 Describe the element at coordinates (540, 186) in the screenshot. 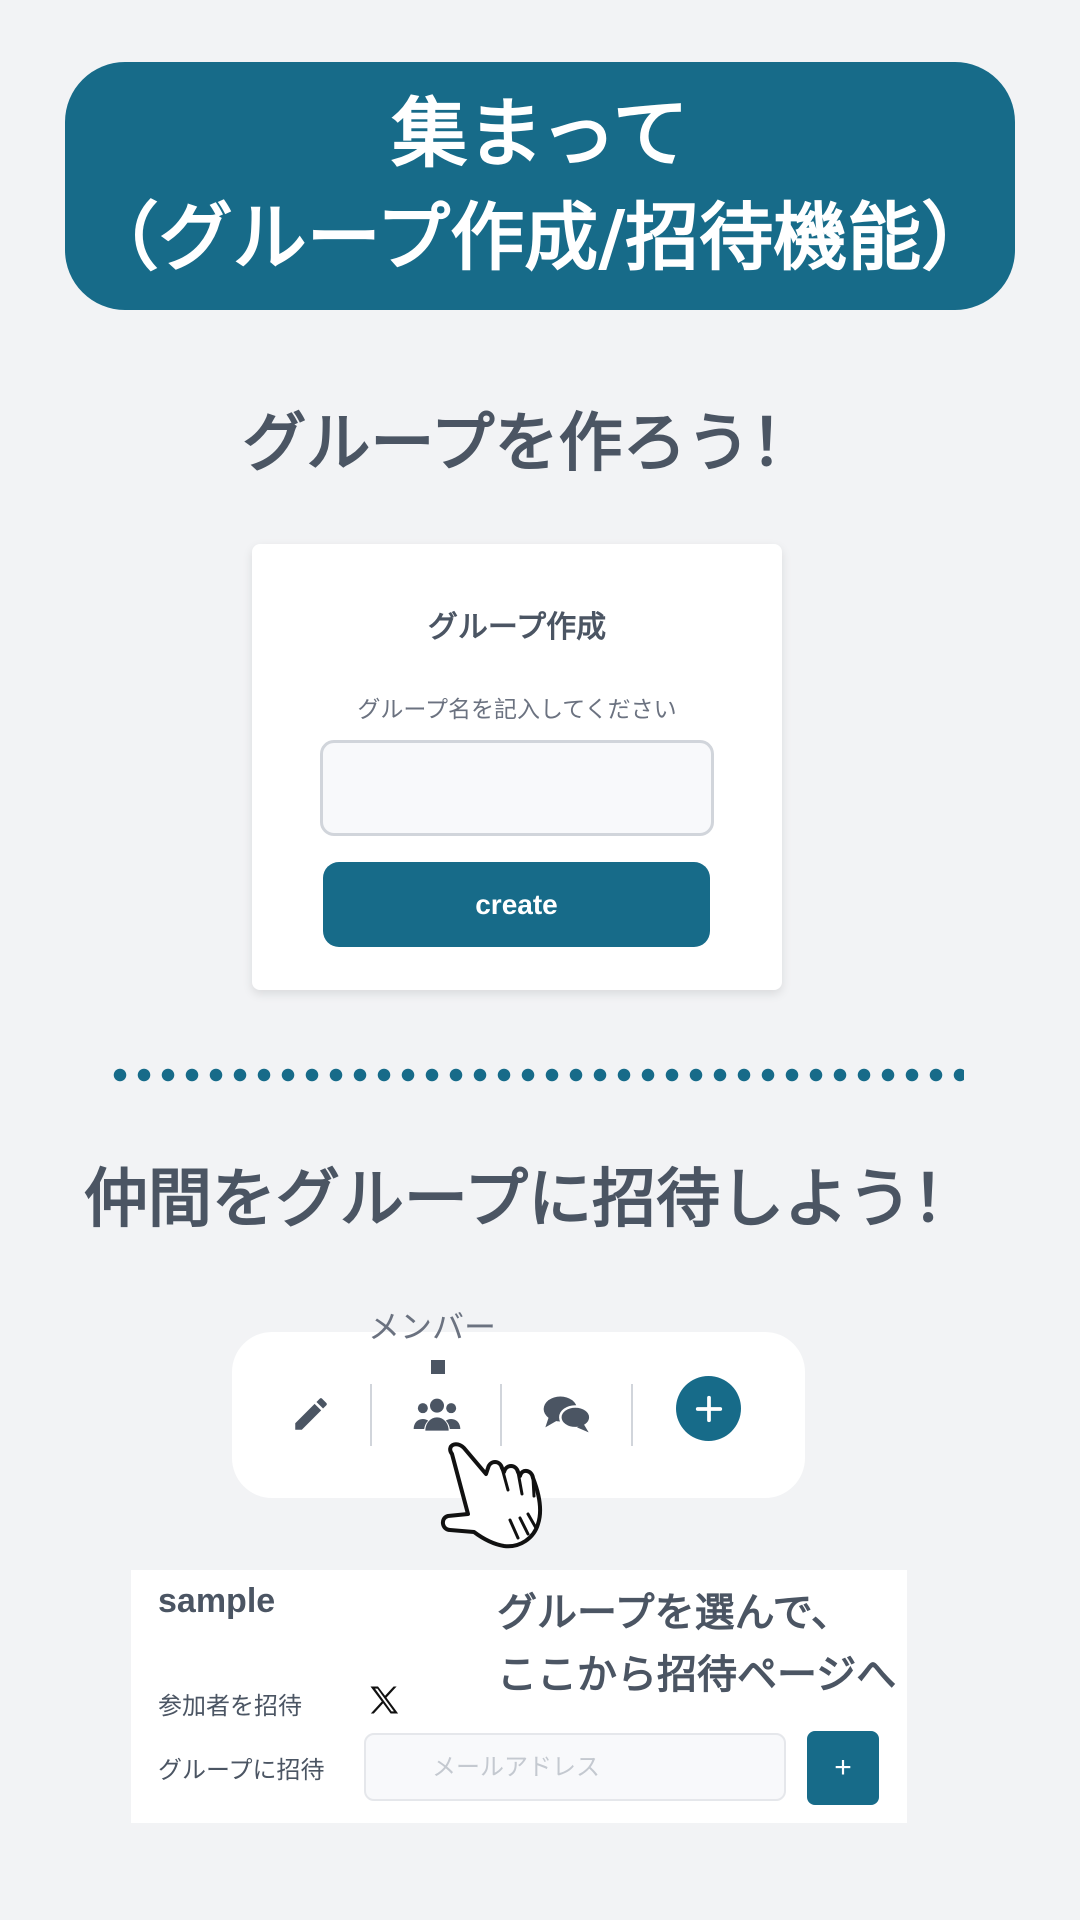

I see `title-banner: 集まって （グループ作成/招待機能）` at that location.